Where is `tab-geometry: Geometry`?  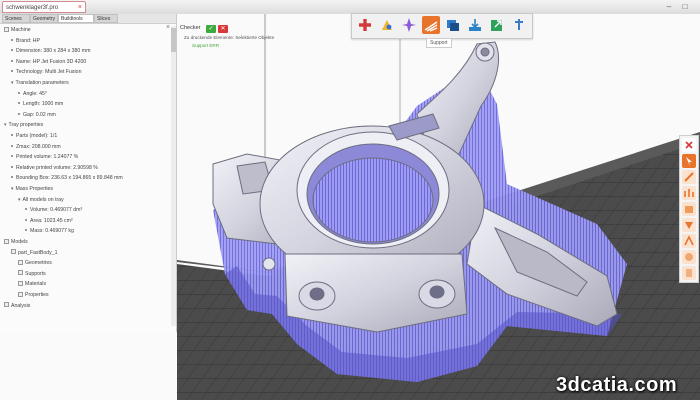
tab-geometry: Geometry is located at coordinates (44, 18).